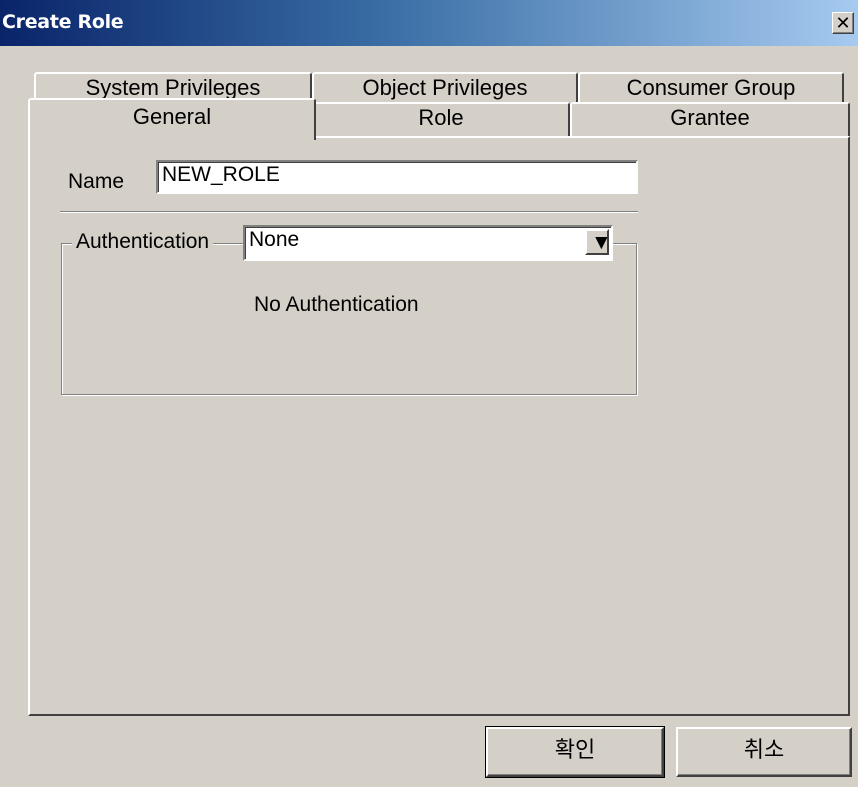 The image size is (858, 787). I want to click on tab-role: Role, so click(441, 119).